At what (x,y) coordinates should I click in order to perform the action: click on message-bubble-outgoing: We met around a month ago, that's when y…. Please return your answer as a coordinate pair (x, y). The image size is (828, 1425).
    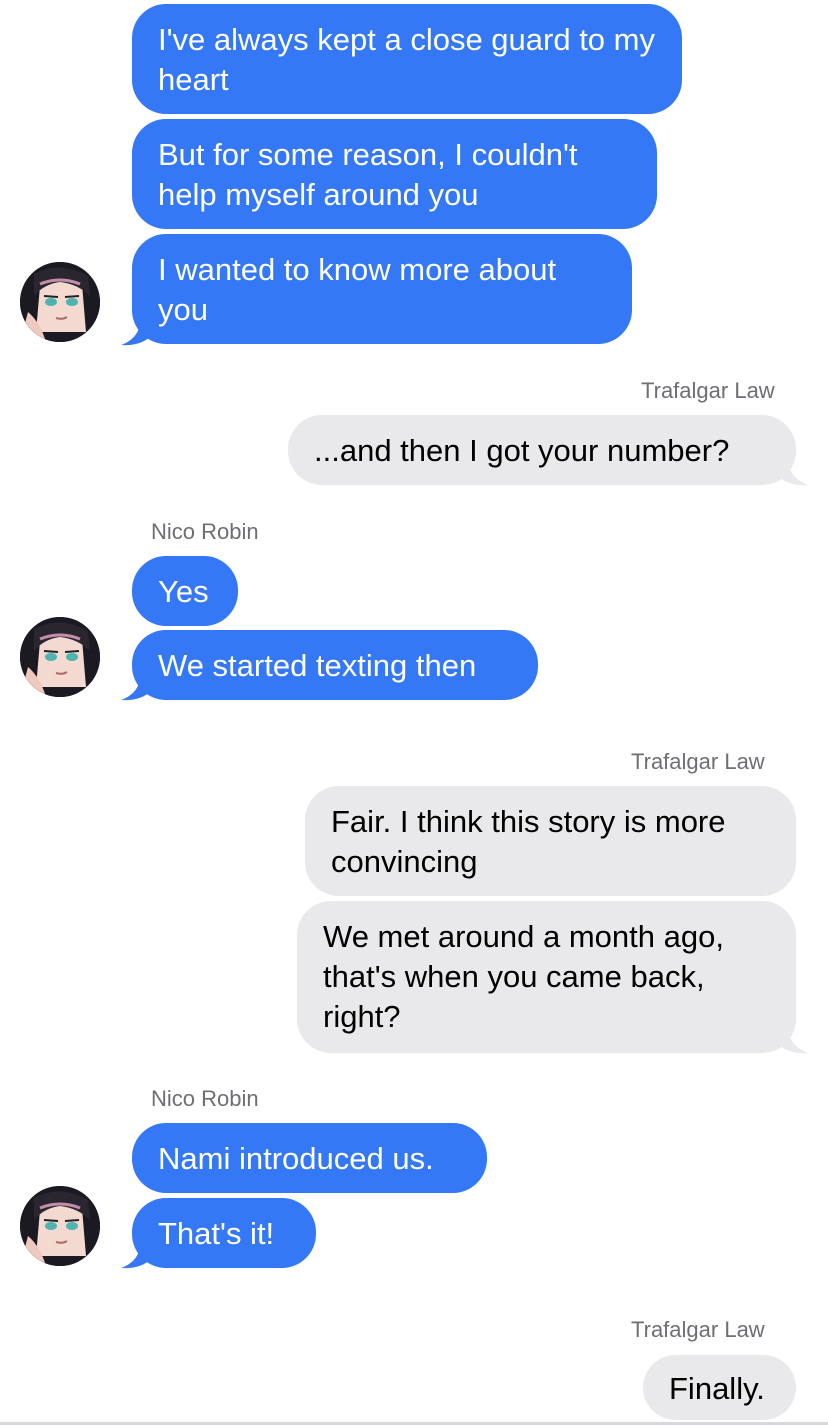
    Looking at the image, I should click on (546, 977).